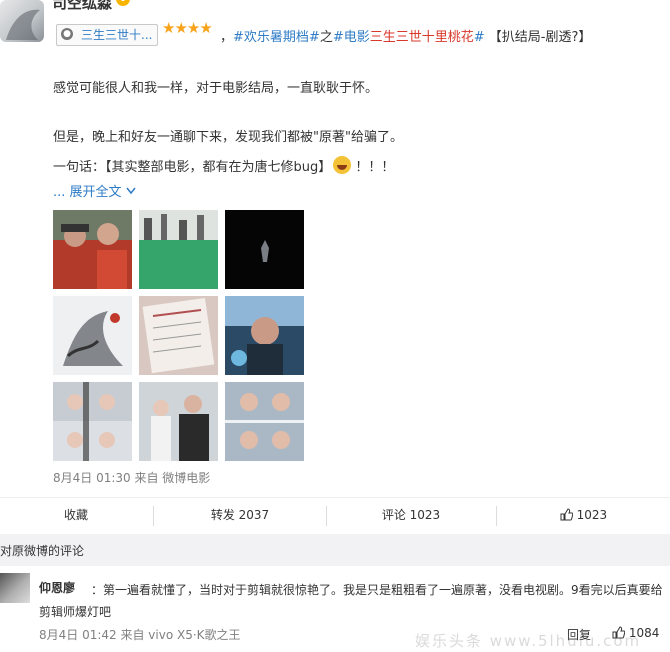 This screenshot has width=670, height=652. I want to click on watermark: 娱乐头条 www.5lhulu.com, so click(528, 641).